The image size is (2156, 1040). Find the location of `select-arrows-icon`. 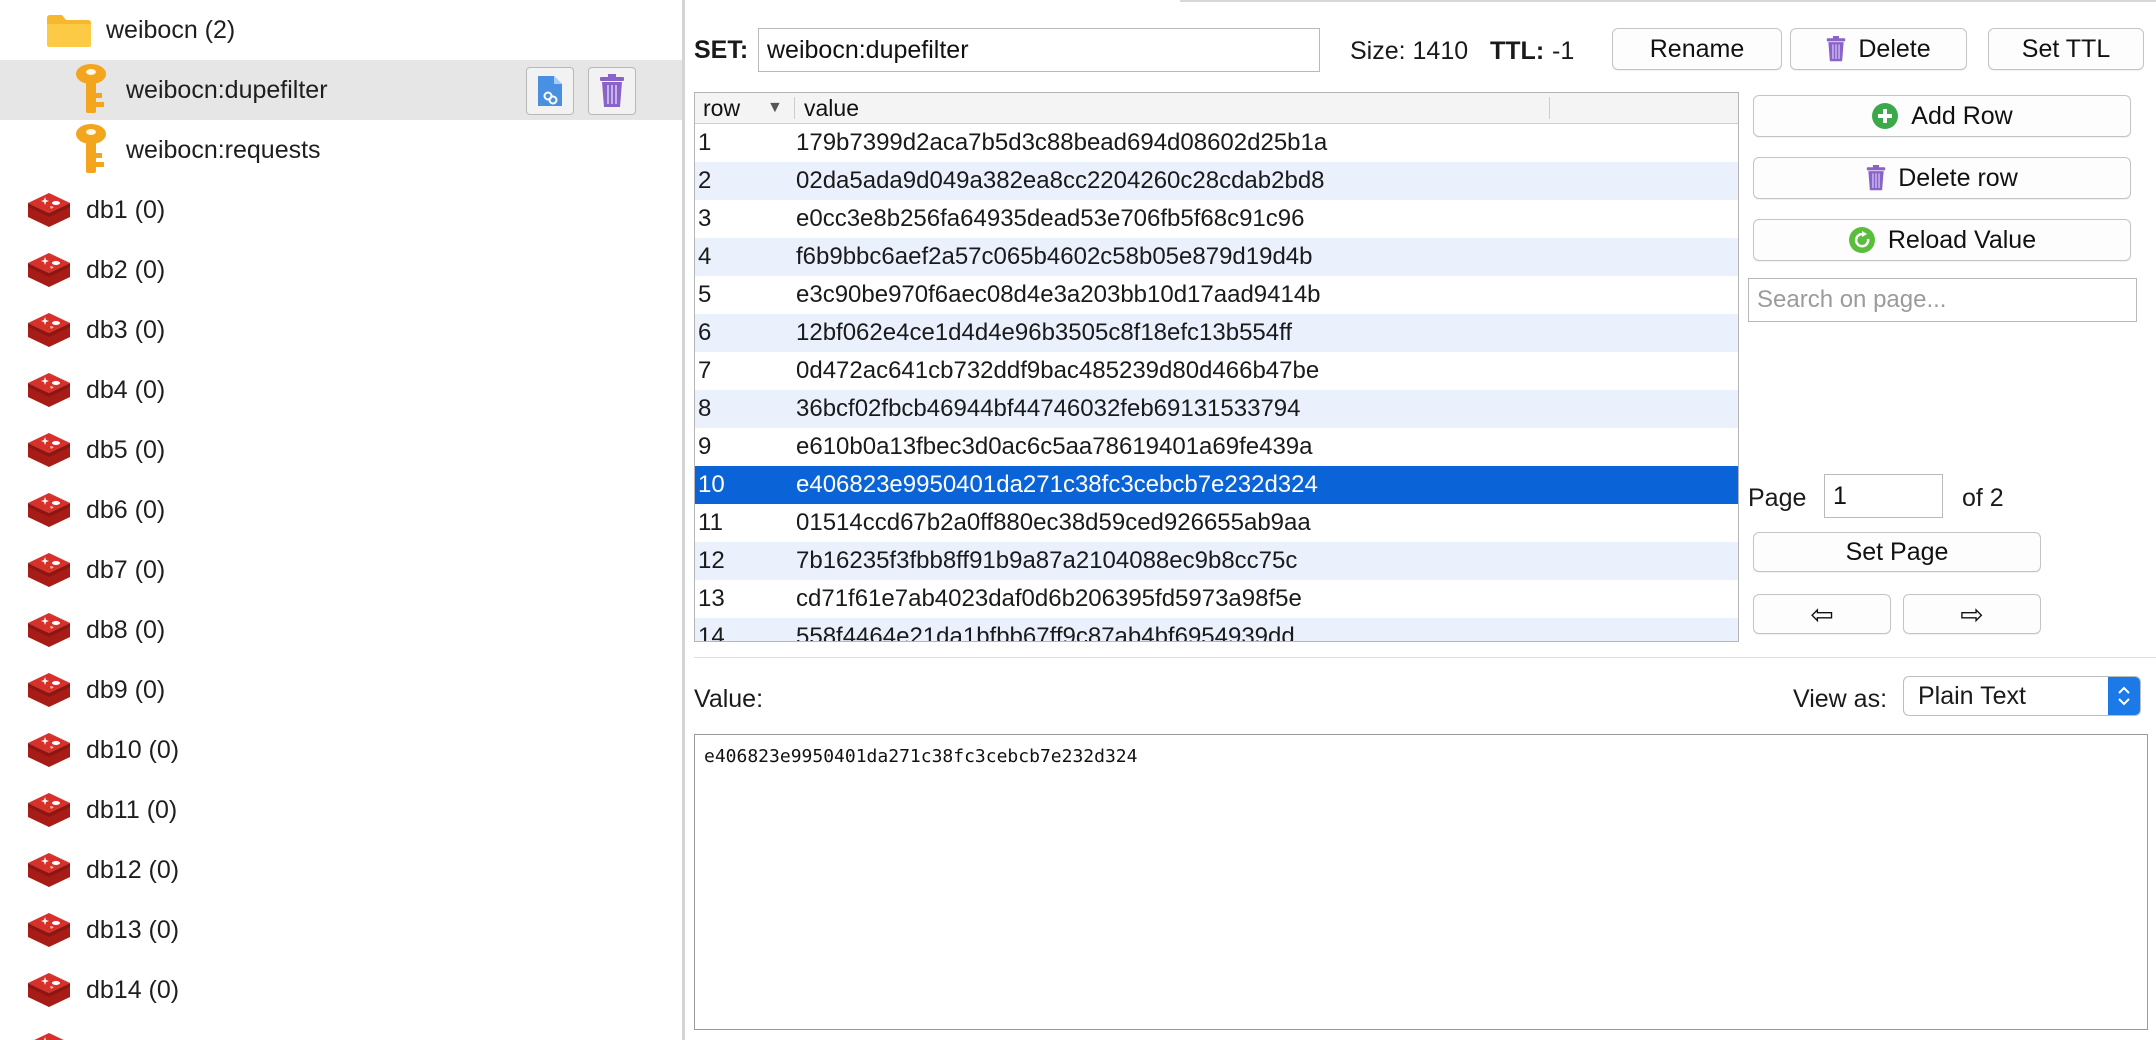

select-arrows-icon is located at coordinates (2124, 696).